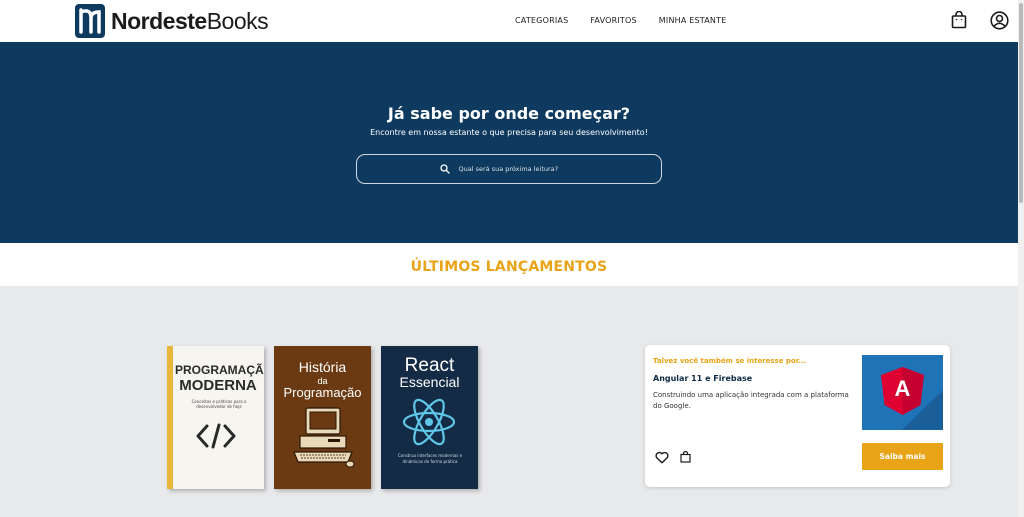 The image size is (1024, 517). Describe the element at coordinates (613, 20) in the screenshot. I see `nav-favoritos: FAVORITOS` at that location.